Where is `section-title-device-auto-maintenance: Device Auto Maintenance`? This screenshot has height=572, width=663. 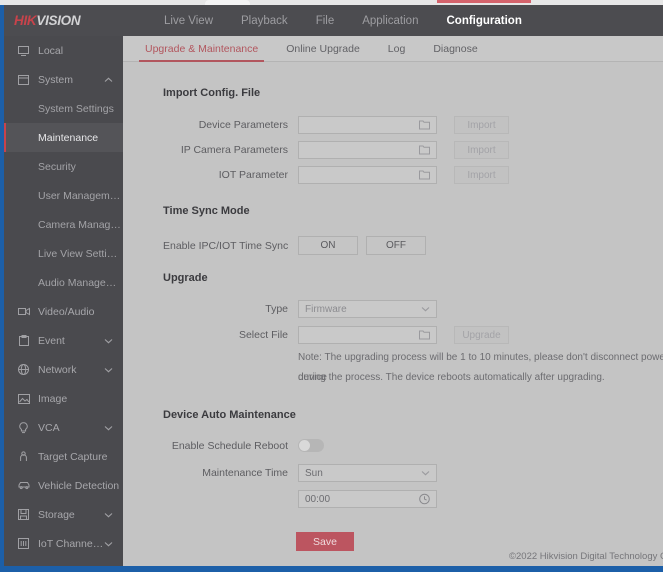
section-title-device-auto-maintenance: Device Auto Maintenance is located at coordinates (229, 415).